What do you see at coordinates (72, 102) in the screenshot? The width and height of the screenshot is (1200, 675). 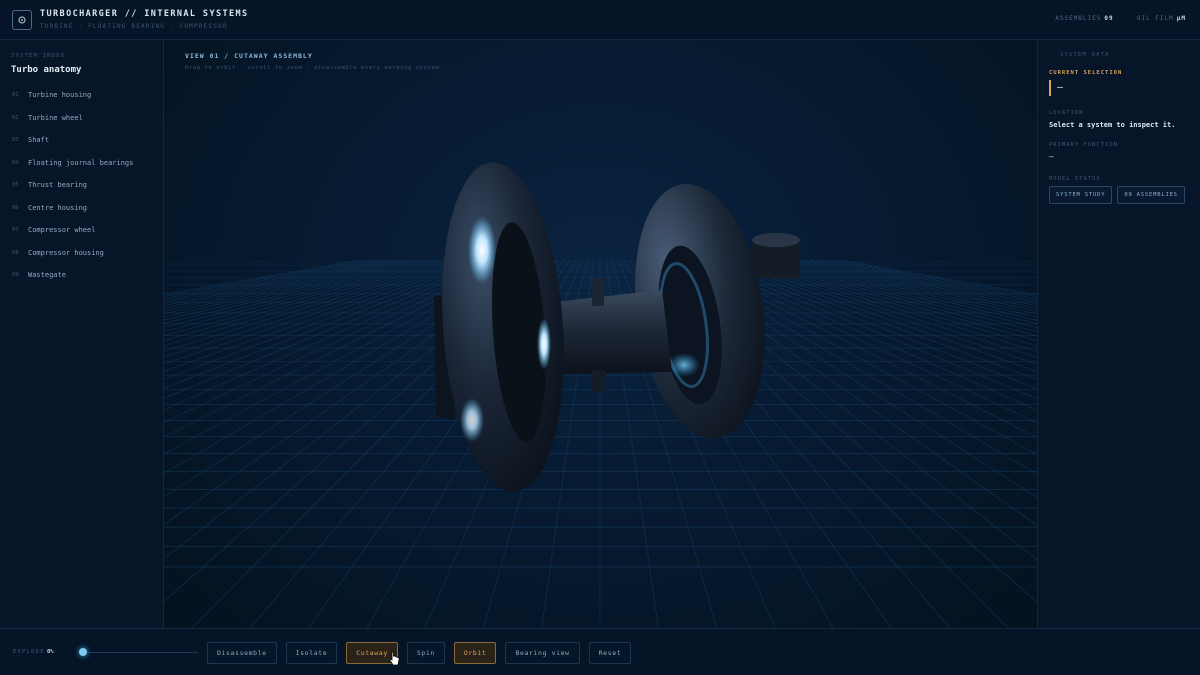 I see `sidebar-item: 01 Turbine housing` at bounding box center [72, 102].